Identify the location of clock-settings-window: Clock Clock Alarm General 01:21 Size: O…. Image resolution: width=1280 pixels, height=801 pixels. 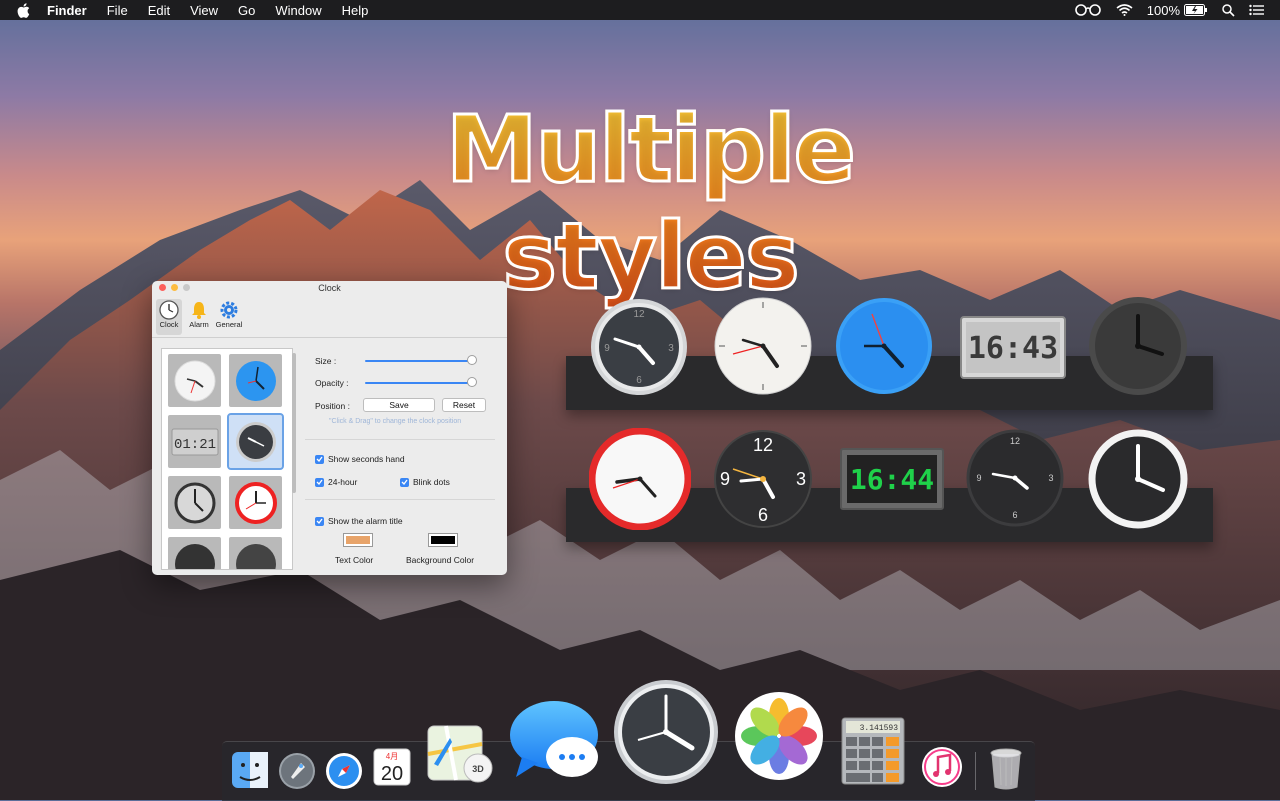
(329, 428).